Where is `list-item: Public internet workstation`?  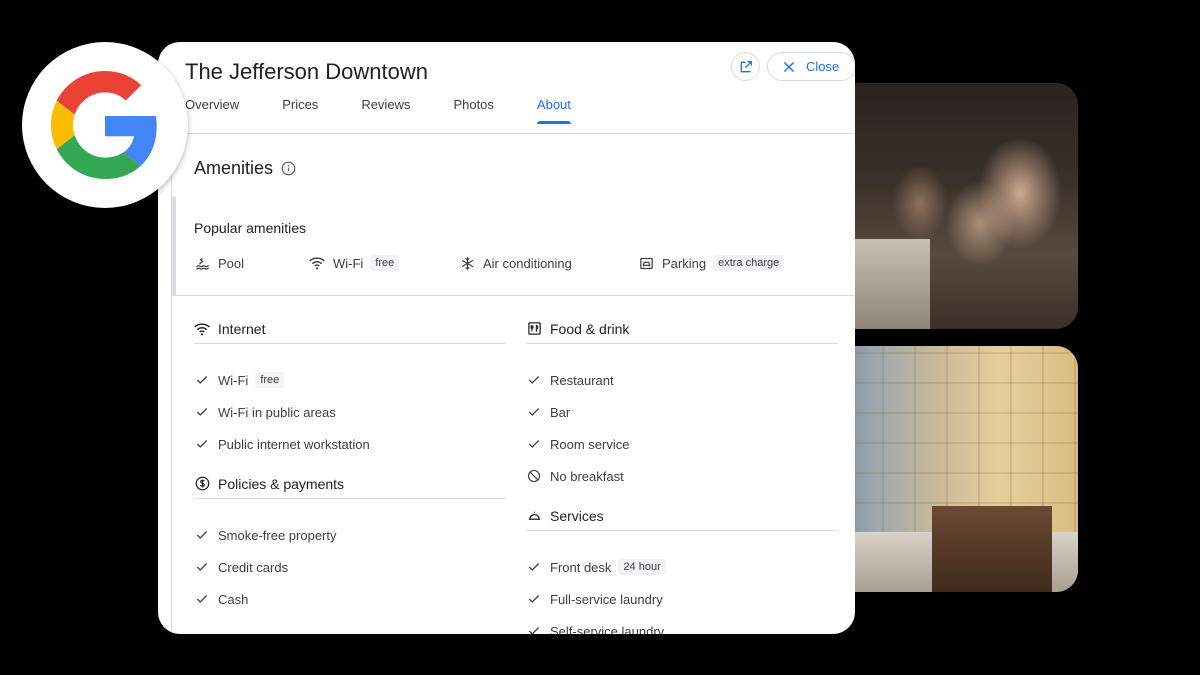 list-item: Public internet workstation is located at coordinates (350, 444).